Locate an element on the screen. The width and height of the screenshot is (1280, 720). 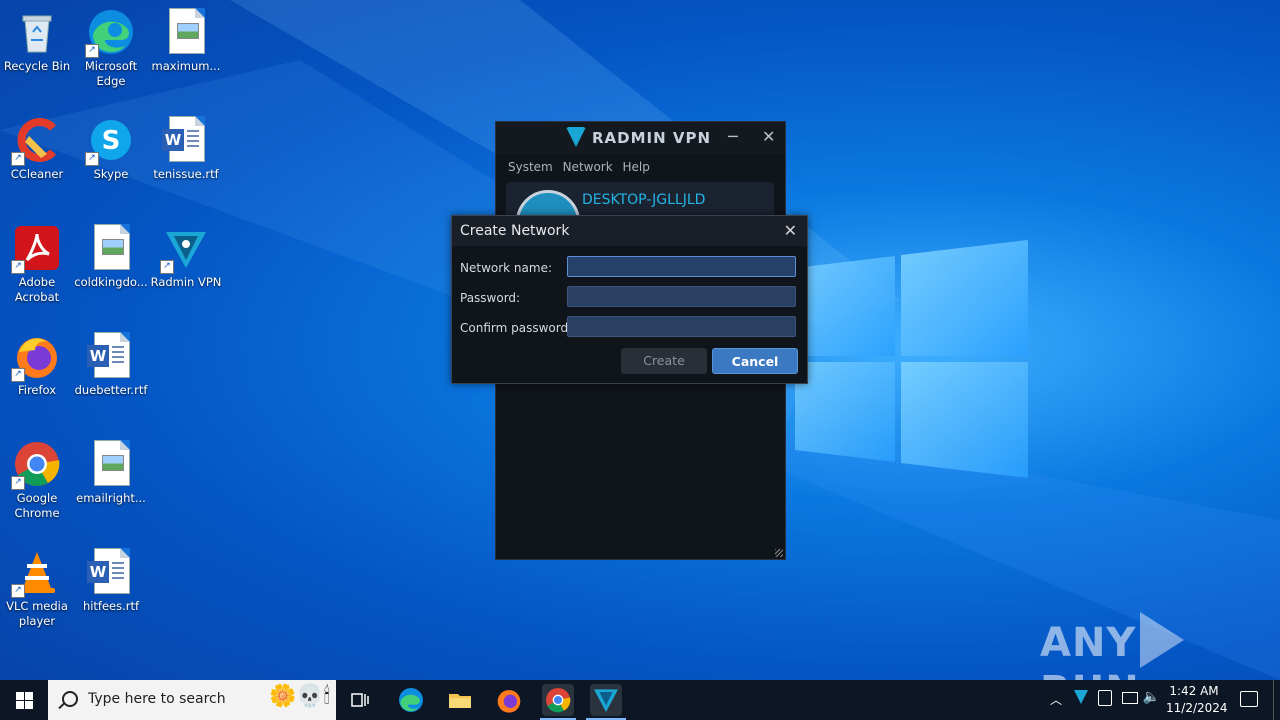
chevron-up-icon: ︿ is located at coordinates (1056, 699).